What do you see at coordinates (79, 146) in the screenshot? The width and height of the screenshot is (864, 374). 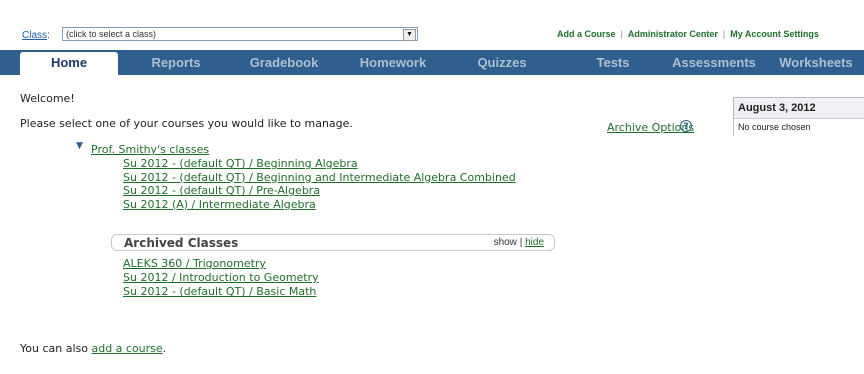 I see `expand-triangle-icon: ▼` at bounding box center [79, 146].